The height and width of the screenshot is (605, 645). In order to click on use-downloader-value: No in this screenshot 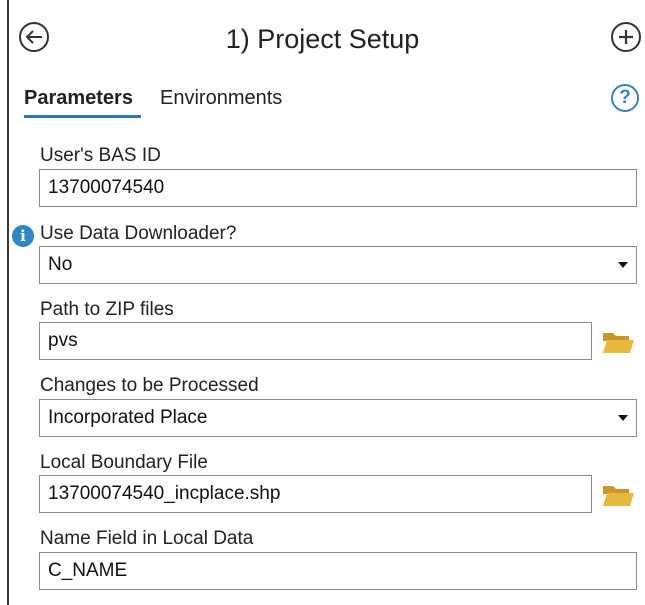, I will do `click(60, 264)`.